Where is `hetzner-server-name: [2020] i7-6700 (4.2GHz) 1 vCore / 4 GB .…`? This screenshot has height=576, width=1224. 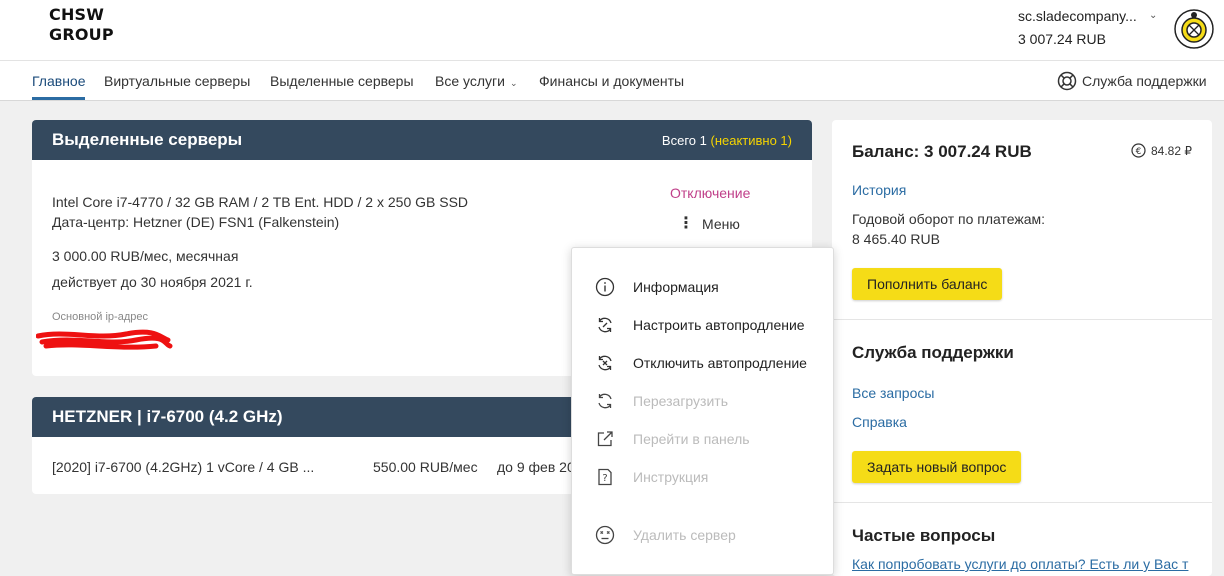
hetzner-server-name: [2020] i7-6700 (4.2GHz) 1 vCore / 4 GB .… is located at coordinates (183, 467).